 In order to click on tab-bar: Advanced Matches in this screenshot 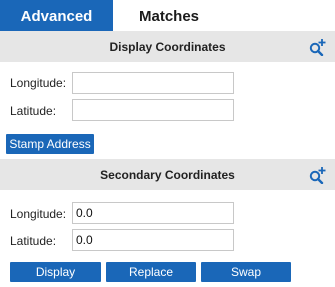, I will do `click(167, 16)`.